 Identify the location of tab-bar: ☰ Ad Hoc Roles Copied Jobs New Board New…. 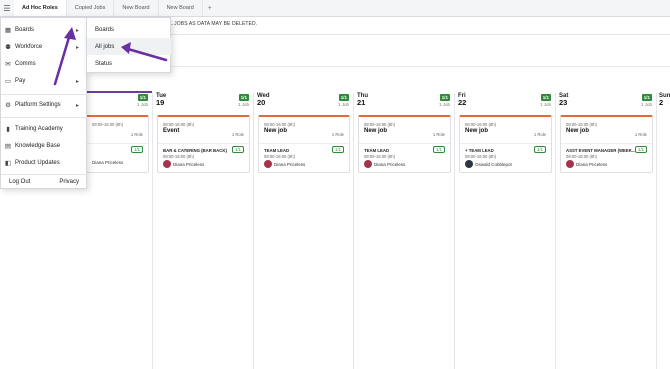
(335, 8).